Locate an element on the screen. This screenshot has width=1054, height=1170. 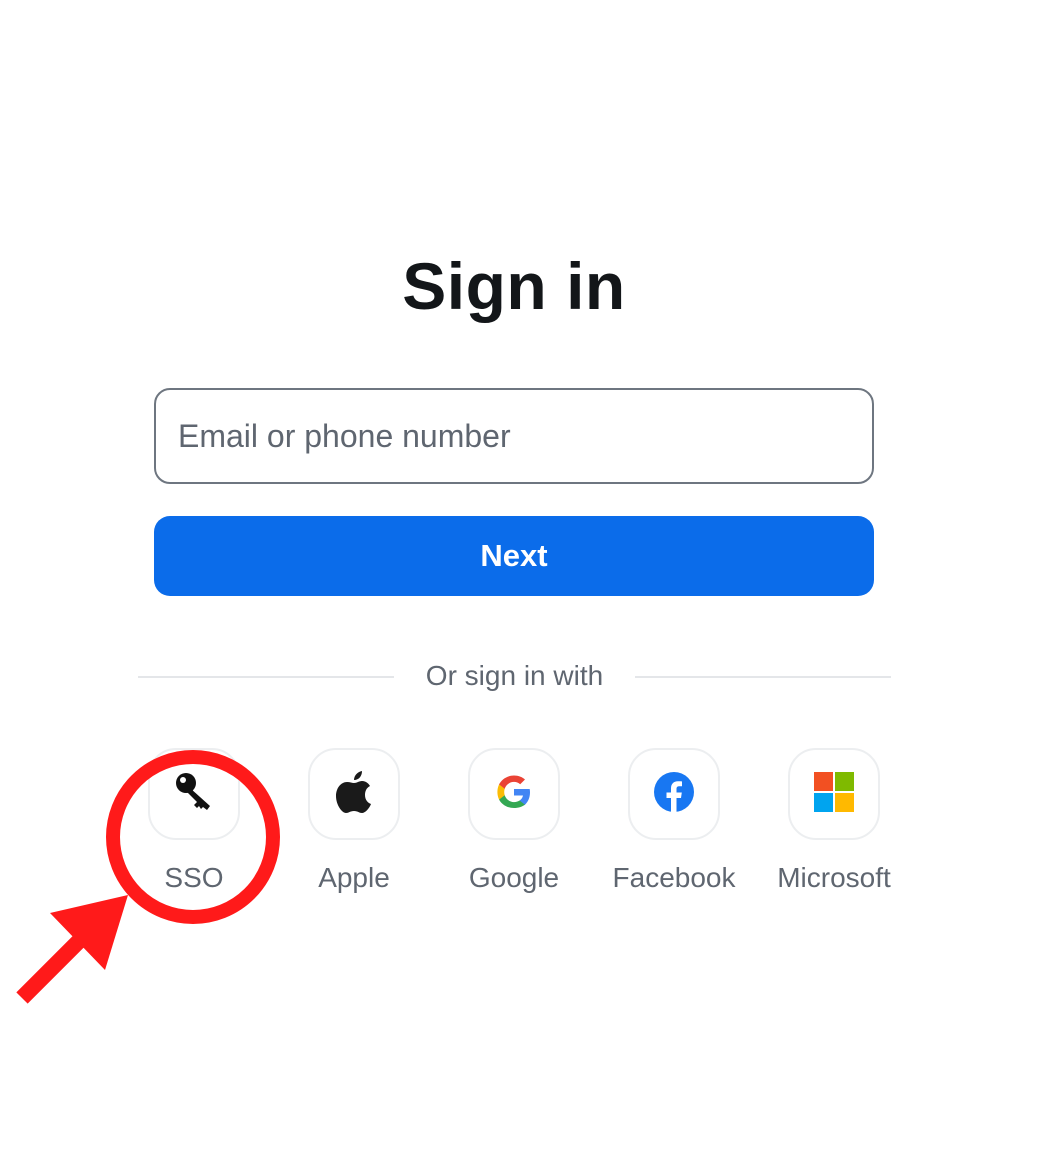
apple-tile is located at coordinates (354, 794).